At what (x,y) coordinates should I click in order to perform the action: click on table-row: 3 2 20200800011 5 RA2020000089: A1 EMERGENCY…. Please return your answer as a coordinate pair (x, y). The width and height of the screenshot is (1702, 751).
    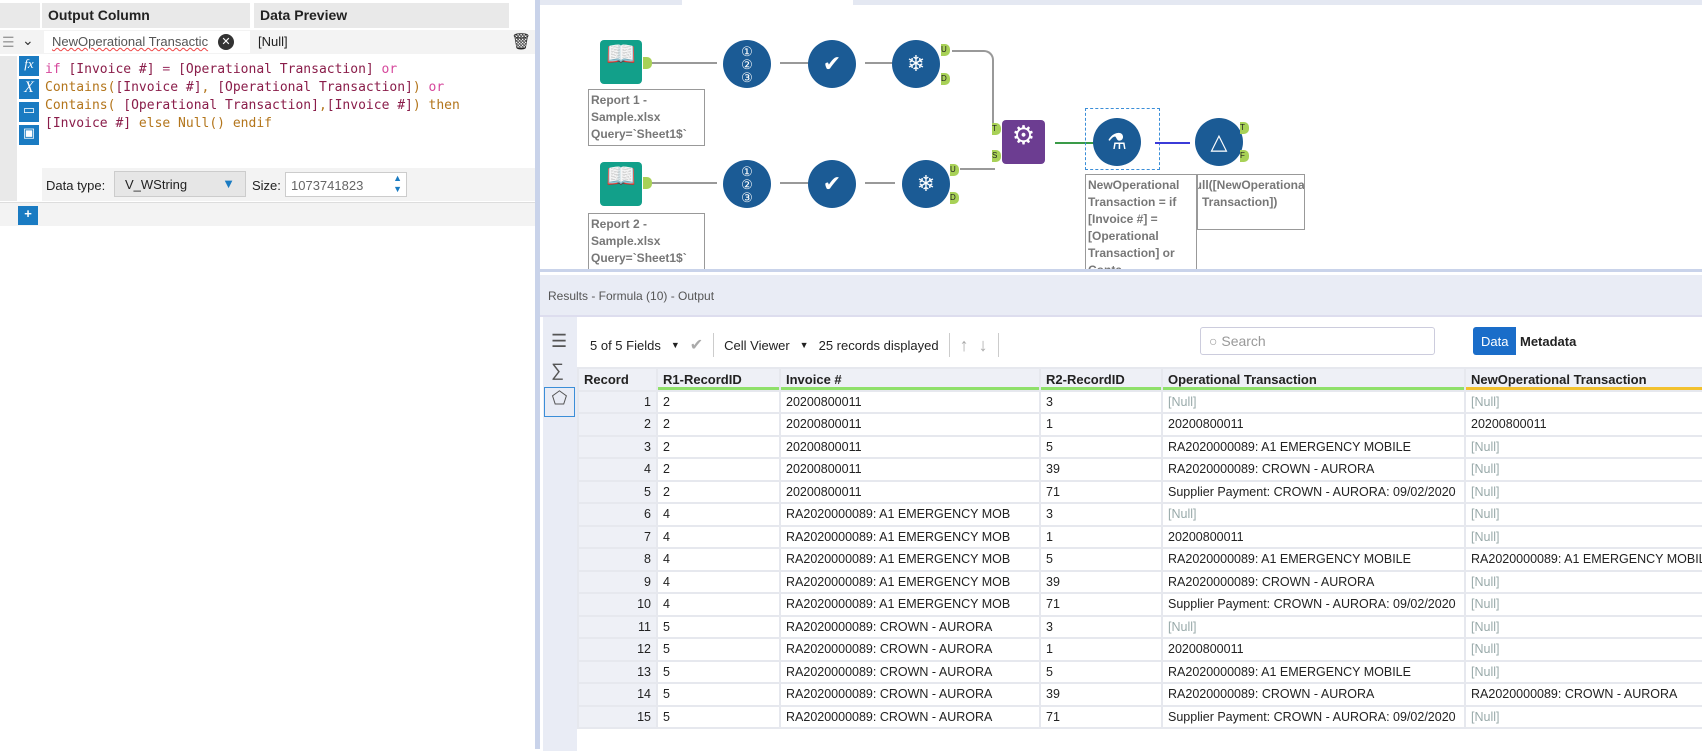
    Looking at the image, I should click on (1139, 446).